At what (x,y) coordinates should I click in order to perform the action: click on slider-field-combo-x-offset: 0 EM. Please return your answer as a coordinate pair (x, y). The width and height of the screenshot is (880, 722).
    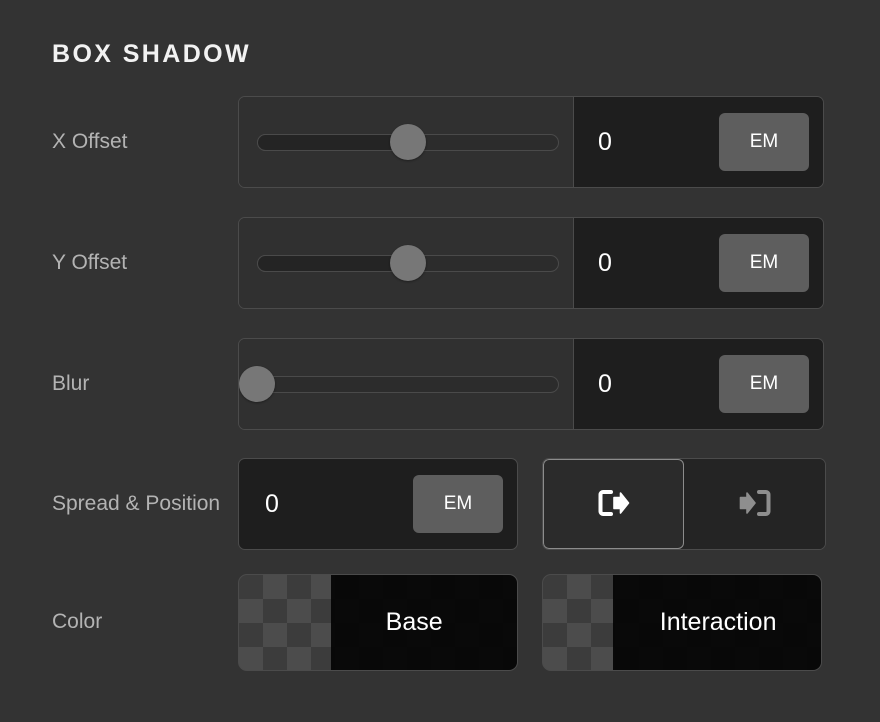
    Looking at the image, I should click on (531, 142).